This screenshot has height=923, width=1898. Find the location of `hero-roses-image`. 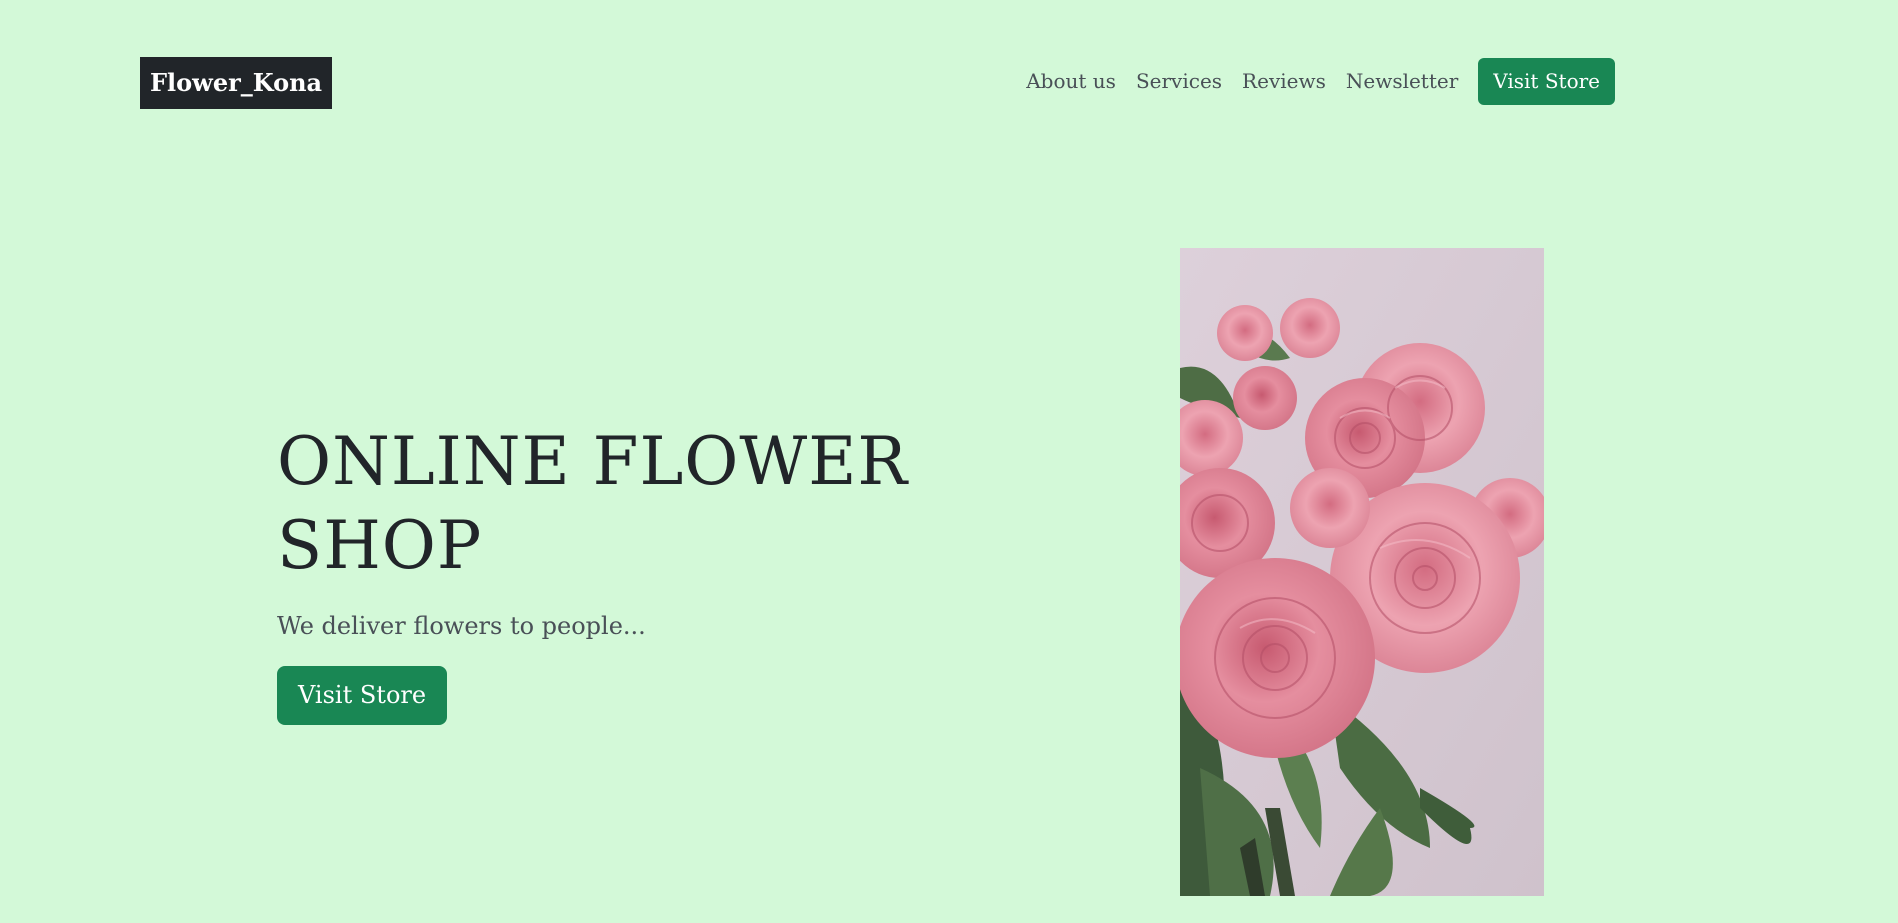

hero-roses-image is located at coordinates (1362, 572).